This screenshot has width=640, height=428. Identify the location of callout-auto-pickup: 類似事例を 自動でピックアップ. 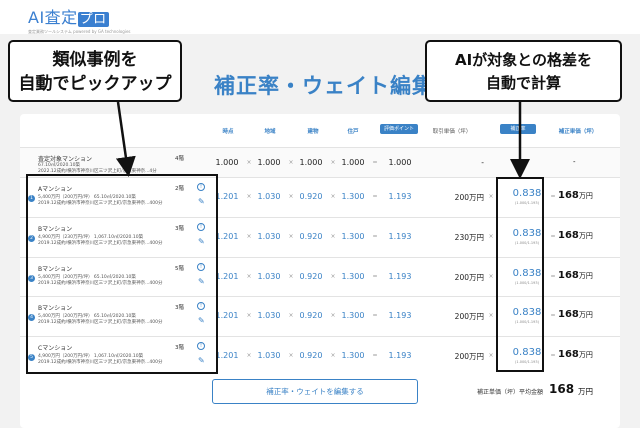
(95, 71).